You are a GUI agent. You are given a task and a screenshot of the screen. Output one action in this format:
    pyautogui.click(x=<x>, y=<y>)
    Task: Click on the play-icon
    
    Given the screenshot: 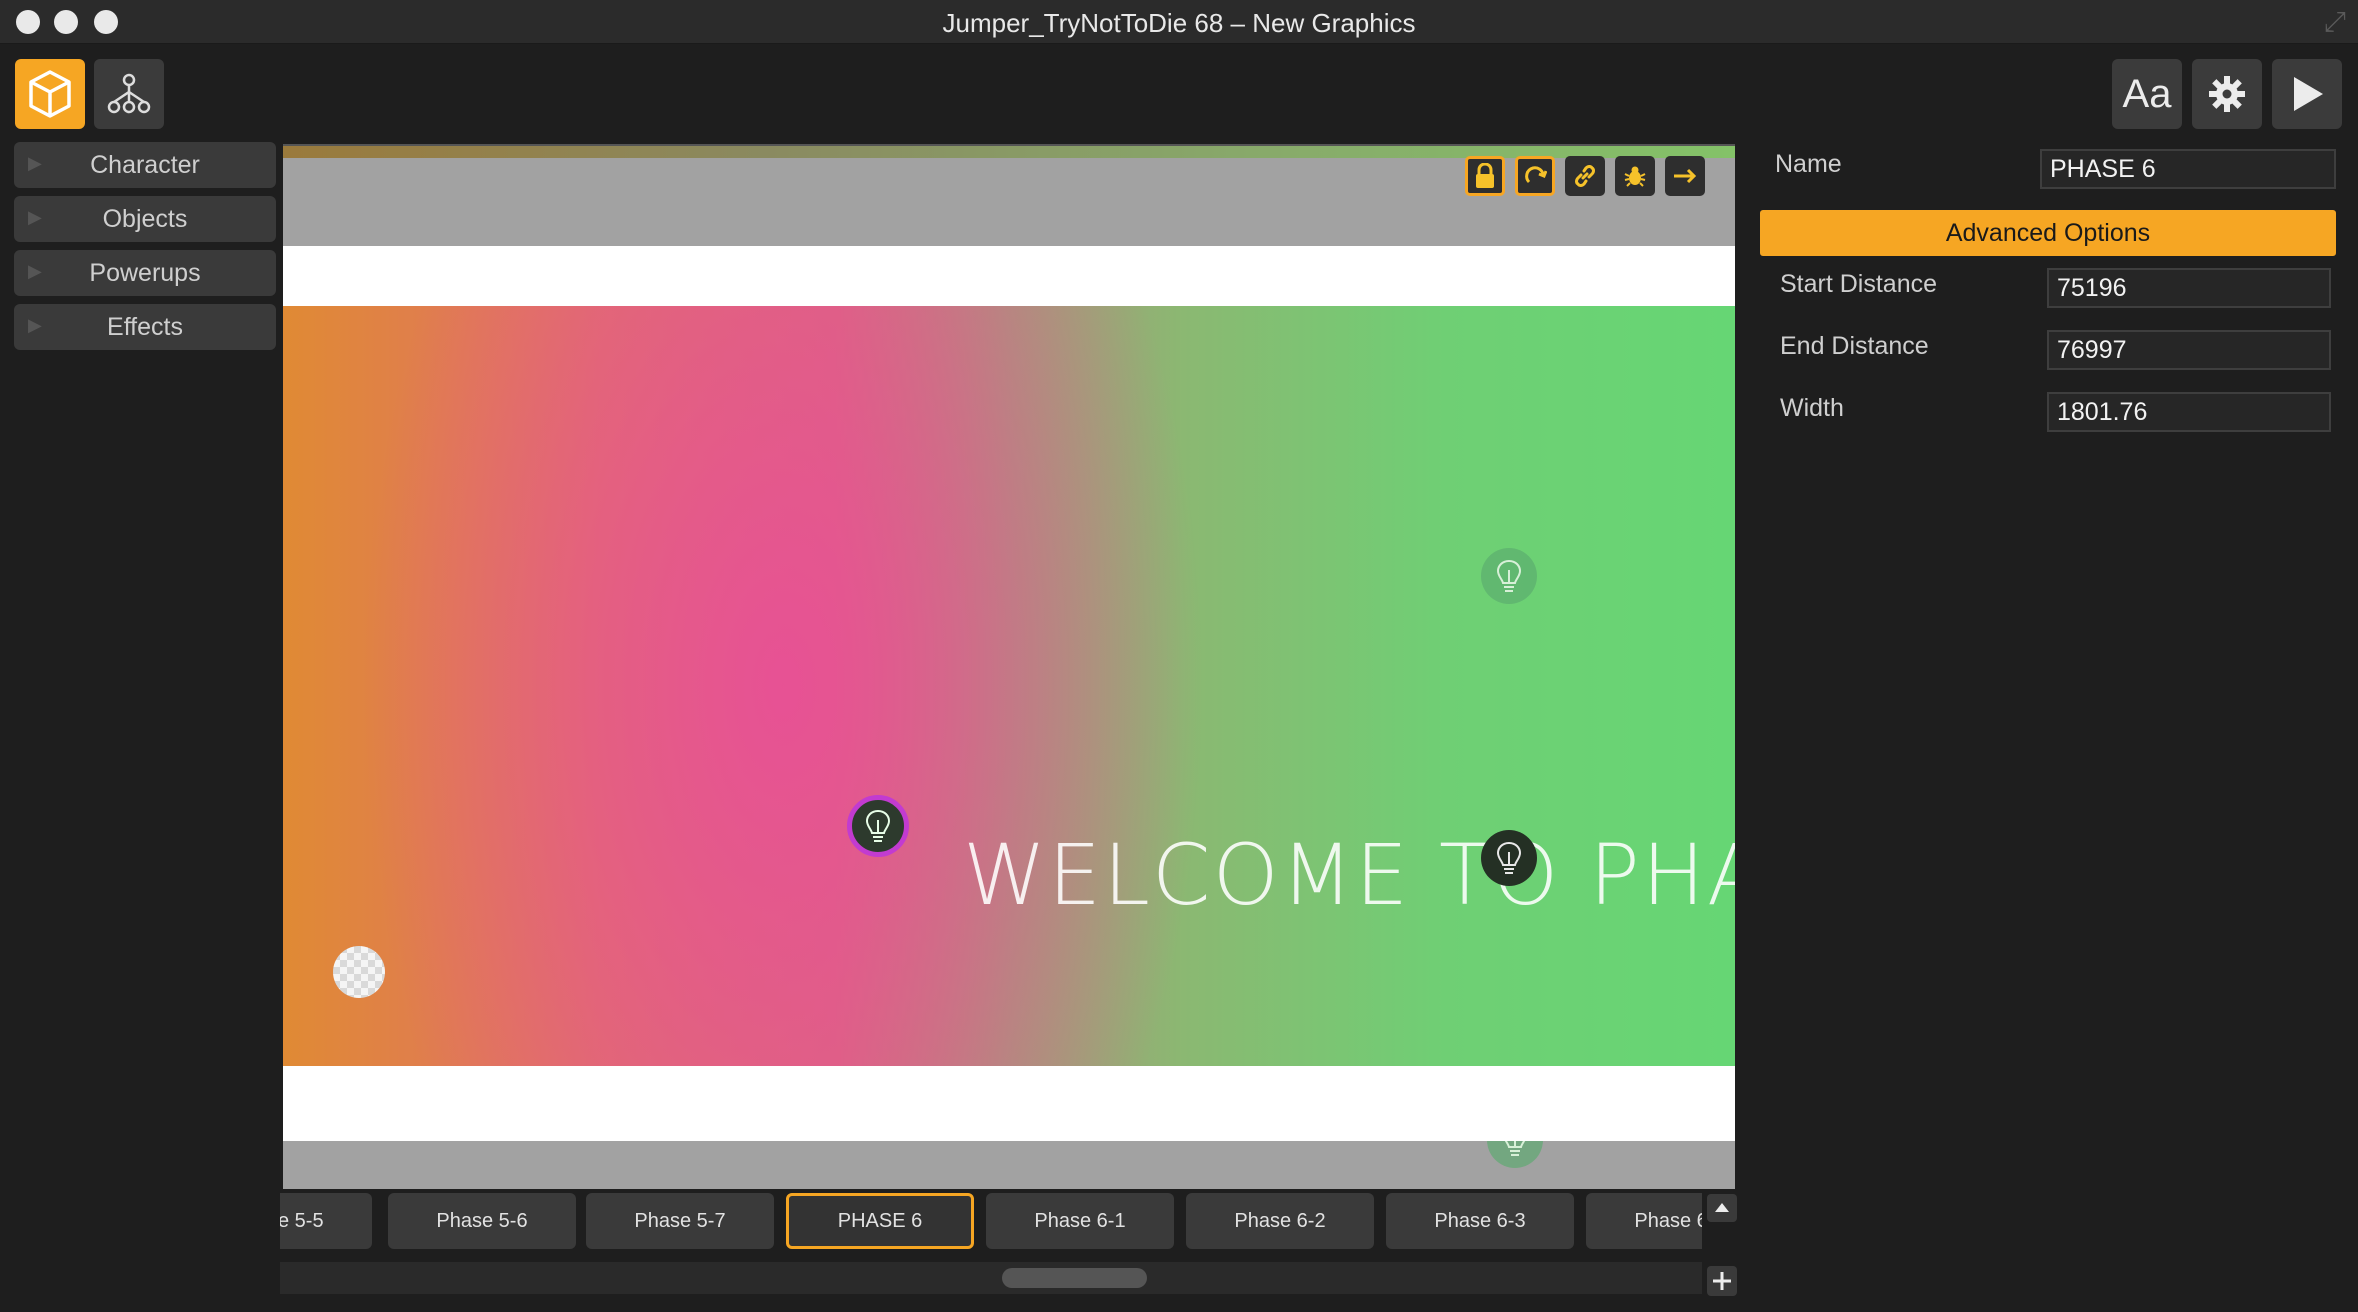 What is the action you would take?
    pyautogui.click(x=2308, y=94)
    